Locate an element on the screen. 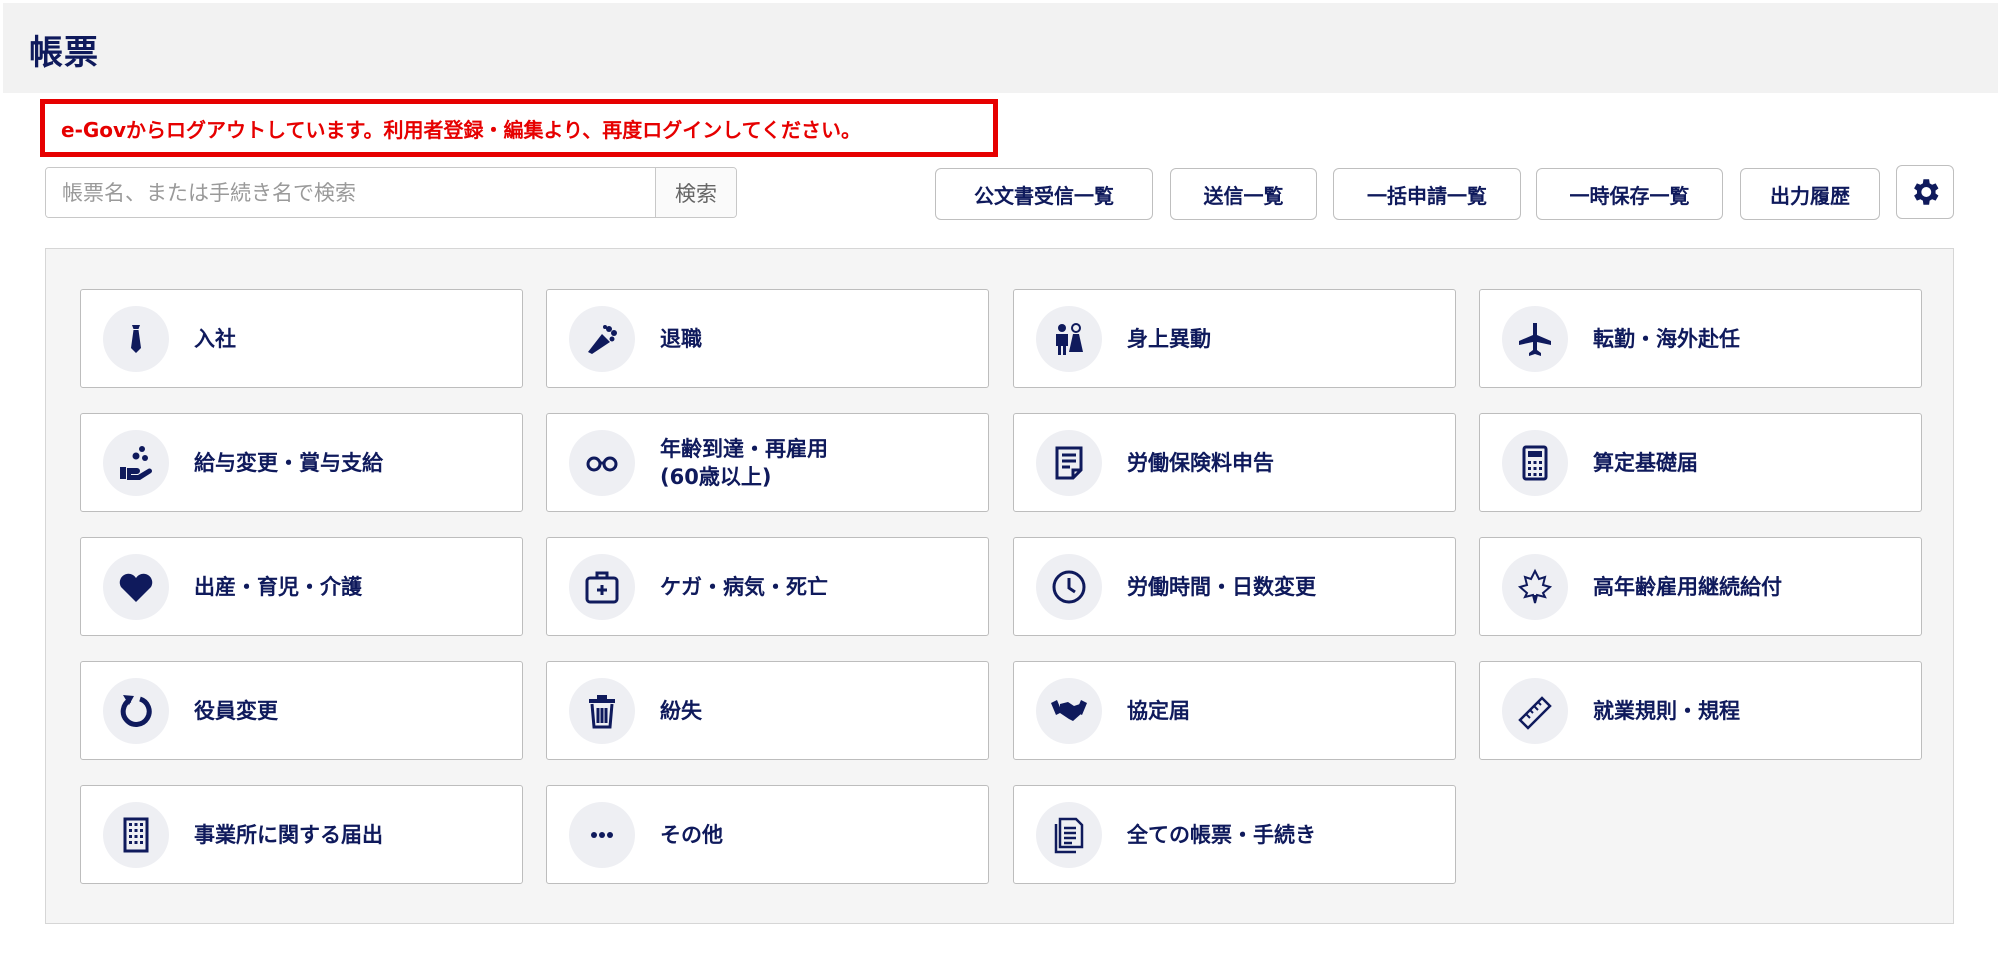 The height and width of the screenshot is (953, 2000). page-title: 帳票 is located at coordinates (64, 53).